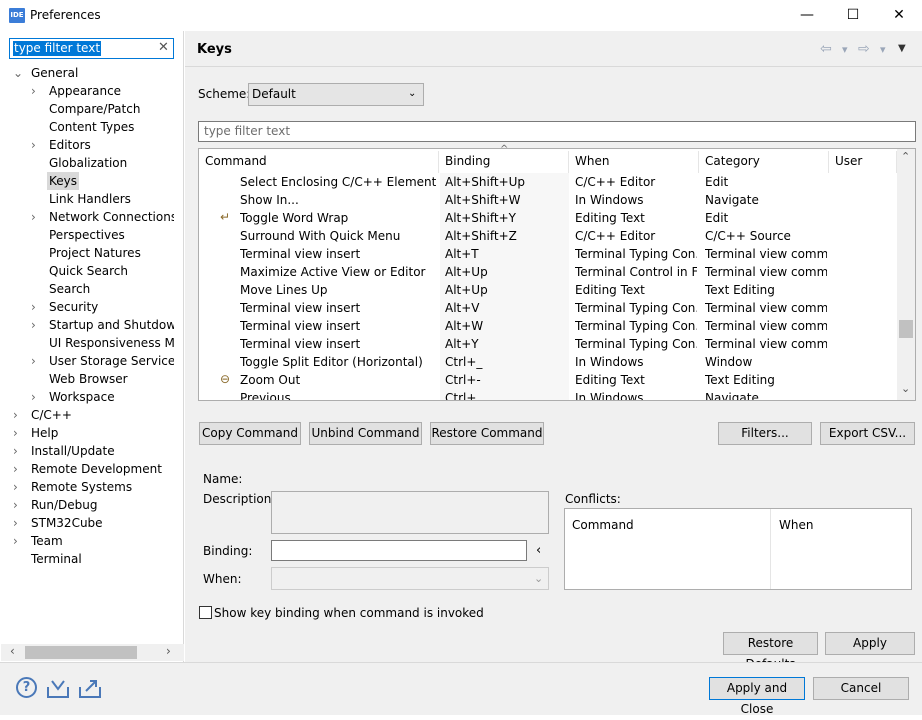 Image resolution: width=922 pixels, height=720 pixels. What do you see at coordinates (461, 15) in the screenshot?
I see `title-bar: IDE Preferences — ☐ ✕` at bounding box center [461, 15].